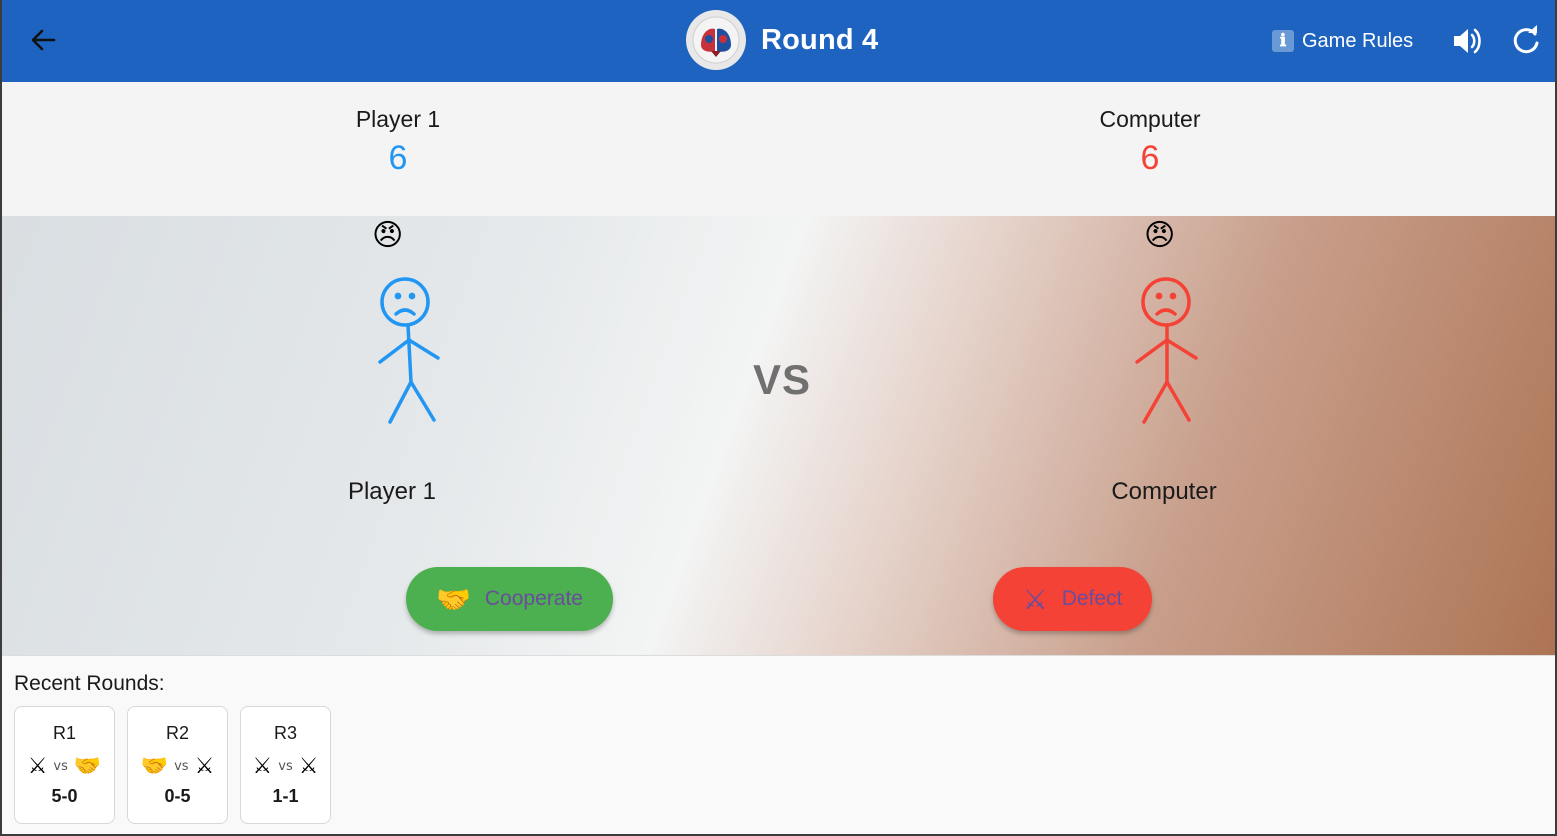  Describe the element at coordinates (64, 796) in the screenshot. I see `round-score: 5-0` at that location.